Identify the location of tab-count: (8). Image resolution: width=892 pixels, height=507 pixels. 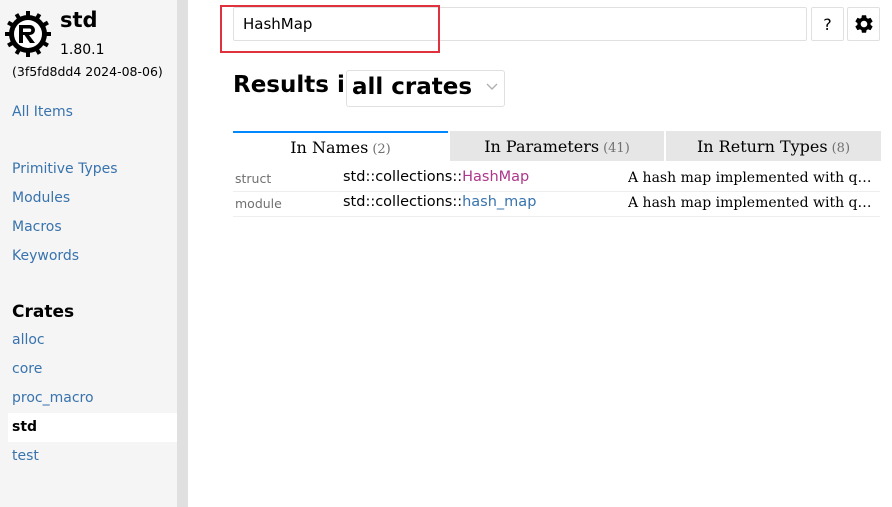
(841, 148).